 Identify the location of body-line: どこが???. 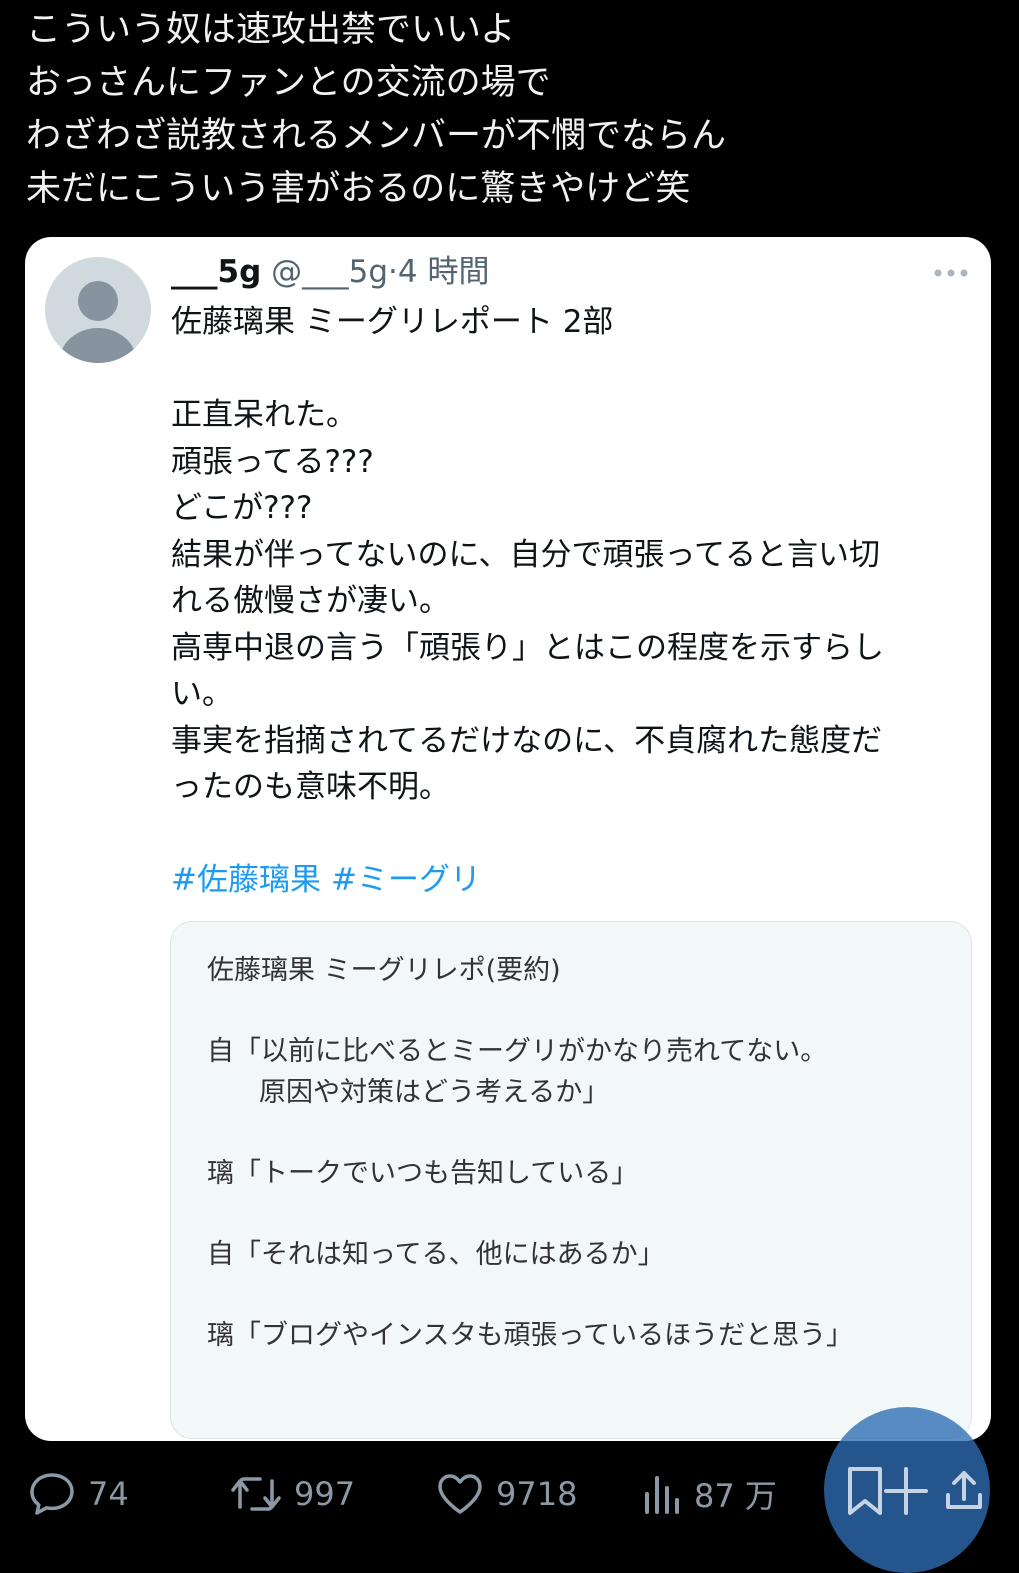
(242, 508).